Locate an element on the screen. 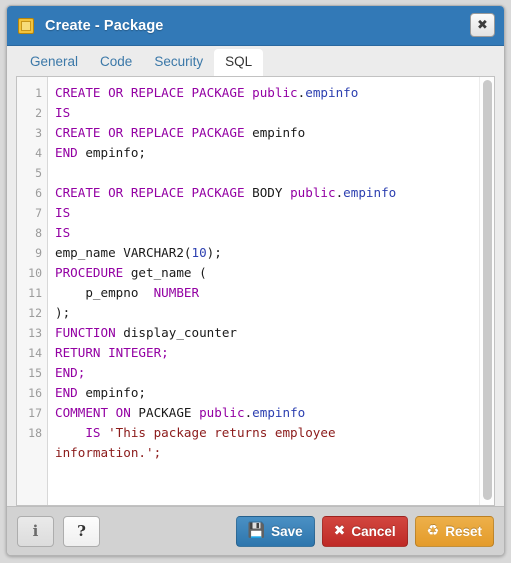 This screenshot has width=511, height=563. footer-actions: 💾 Save ✖ Cancel ♻ Reset is located at coordinates (361, 531).